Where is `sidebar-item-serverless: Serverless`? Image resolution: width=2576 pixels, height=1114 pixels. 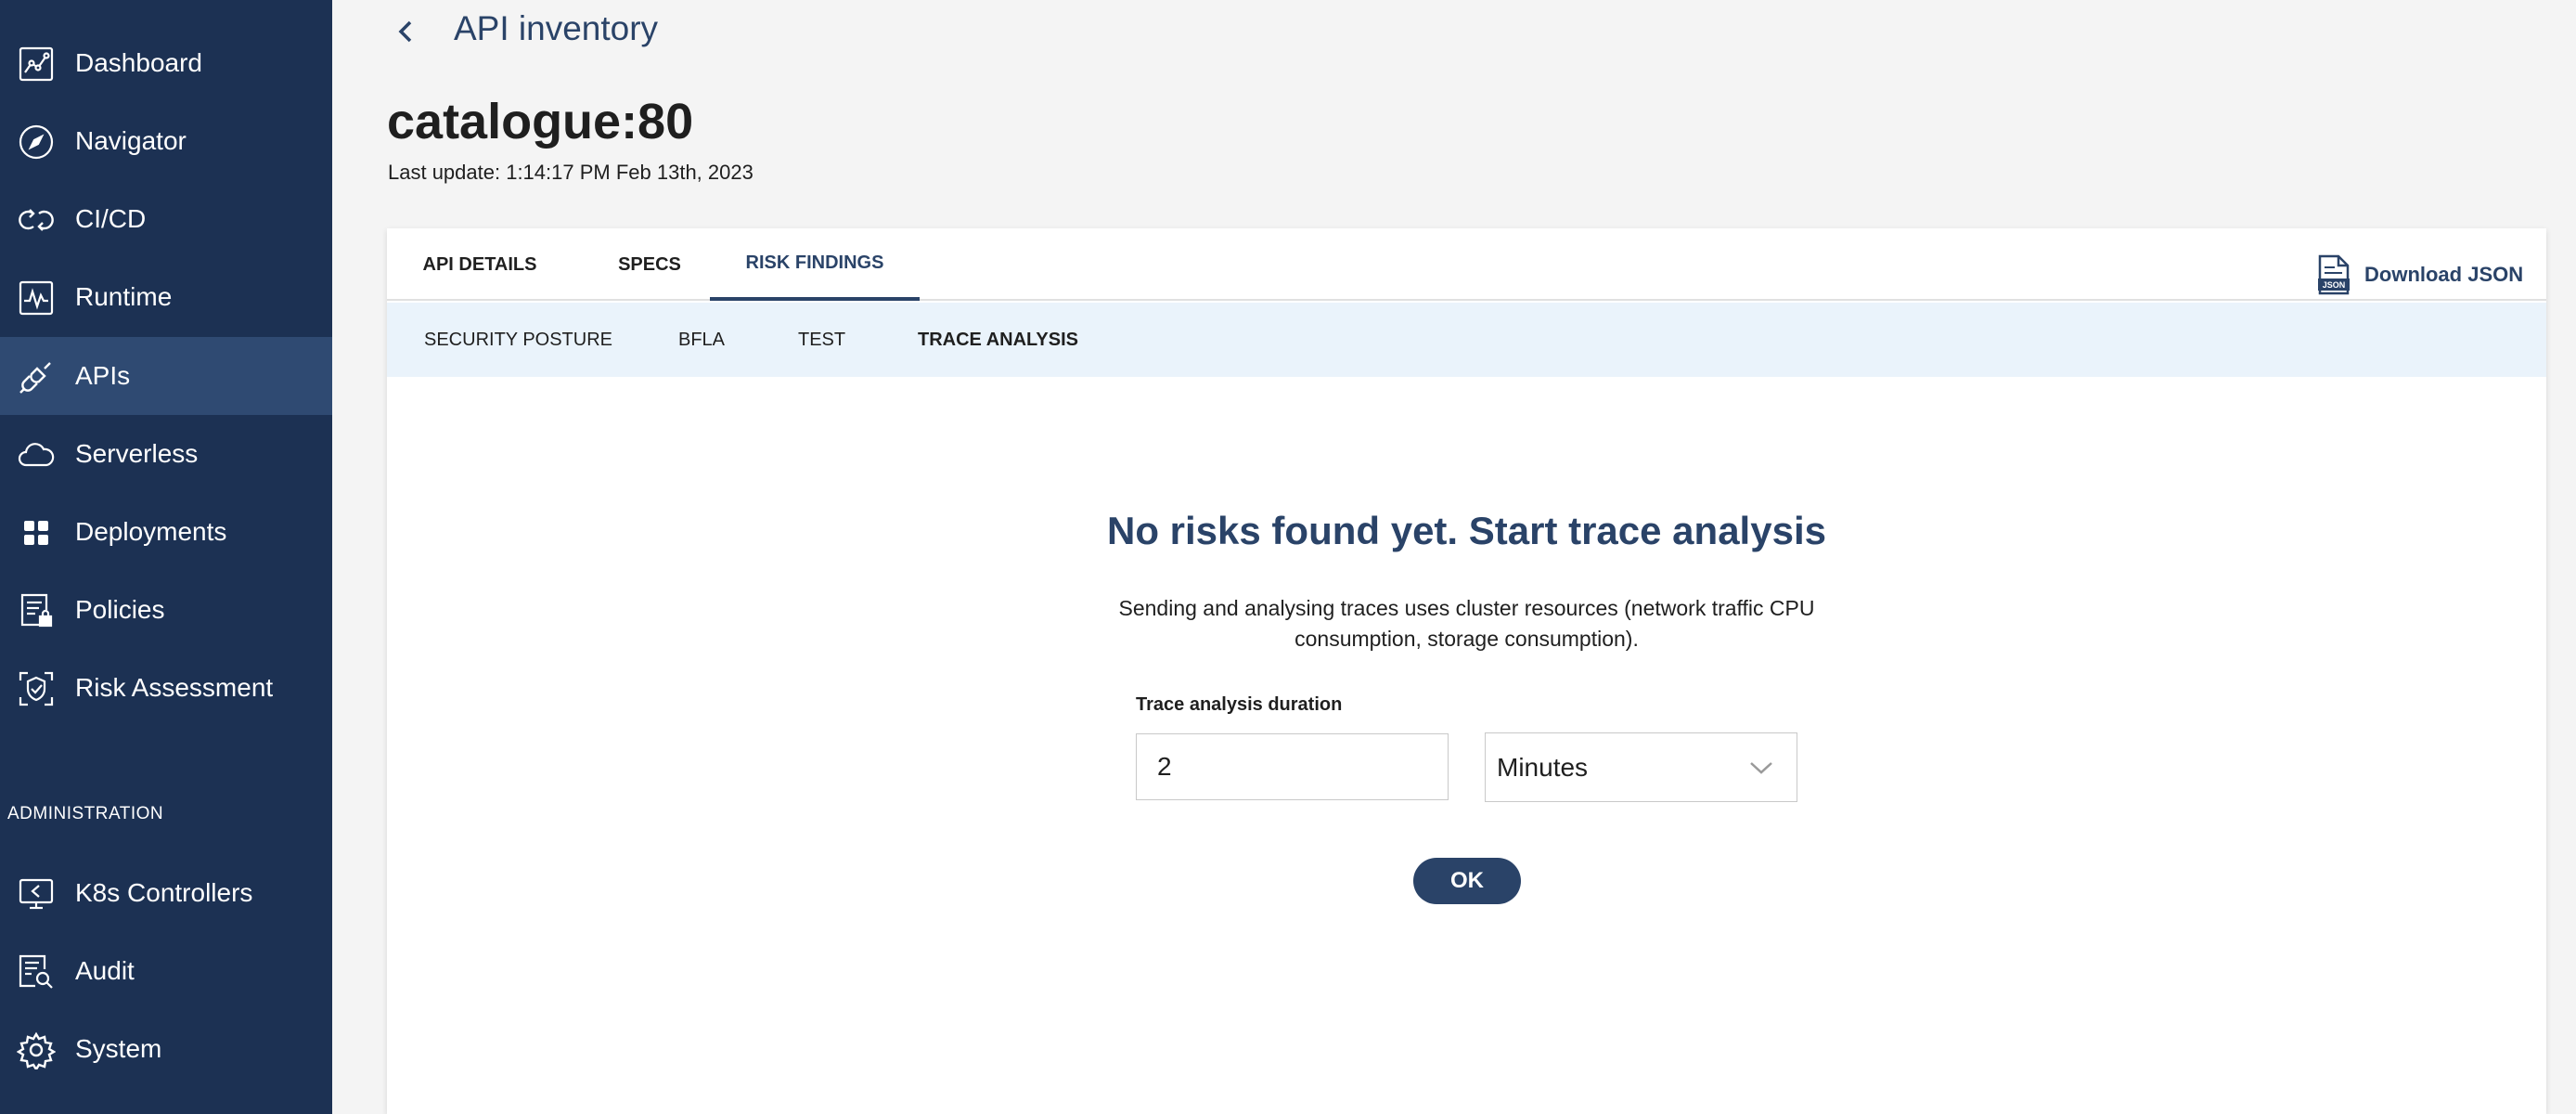 sidebar-item-serverless: Serverless is located at coordinates (166, 454).